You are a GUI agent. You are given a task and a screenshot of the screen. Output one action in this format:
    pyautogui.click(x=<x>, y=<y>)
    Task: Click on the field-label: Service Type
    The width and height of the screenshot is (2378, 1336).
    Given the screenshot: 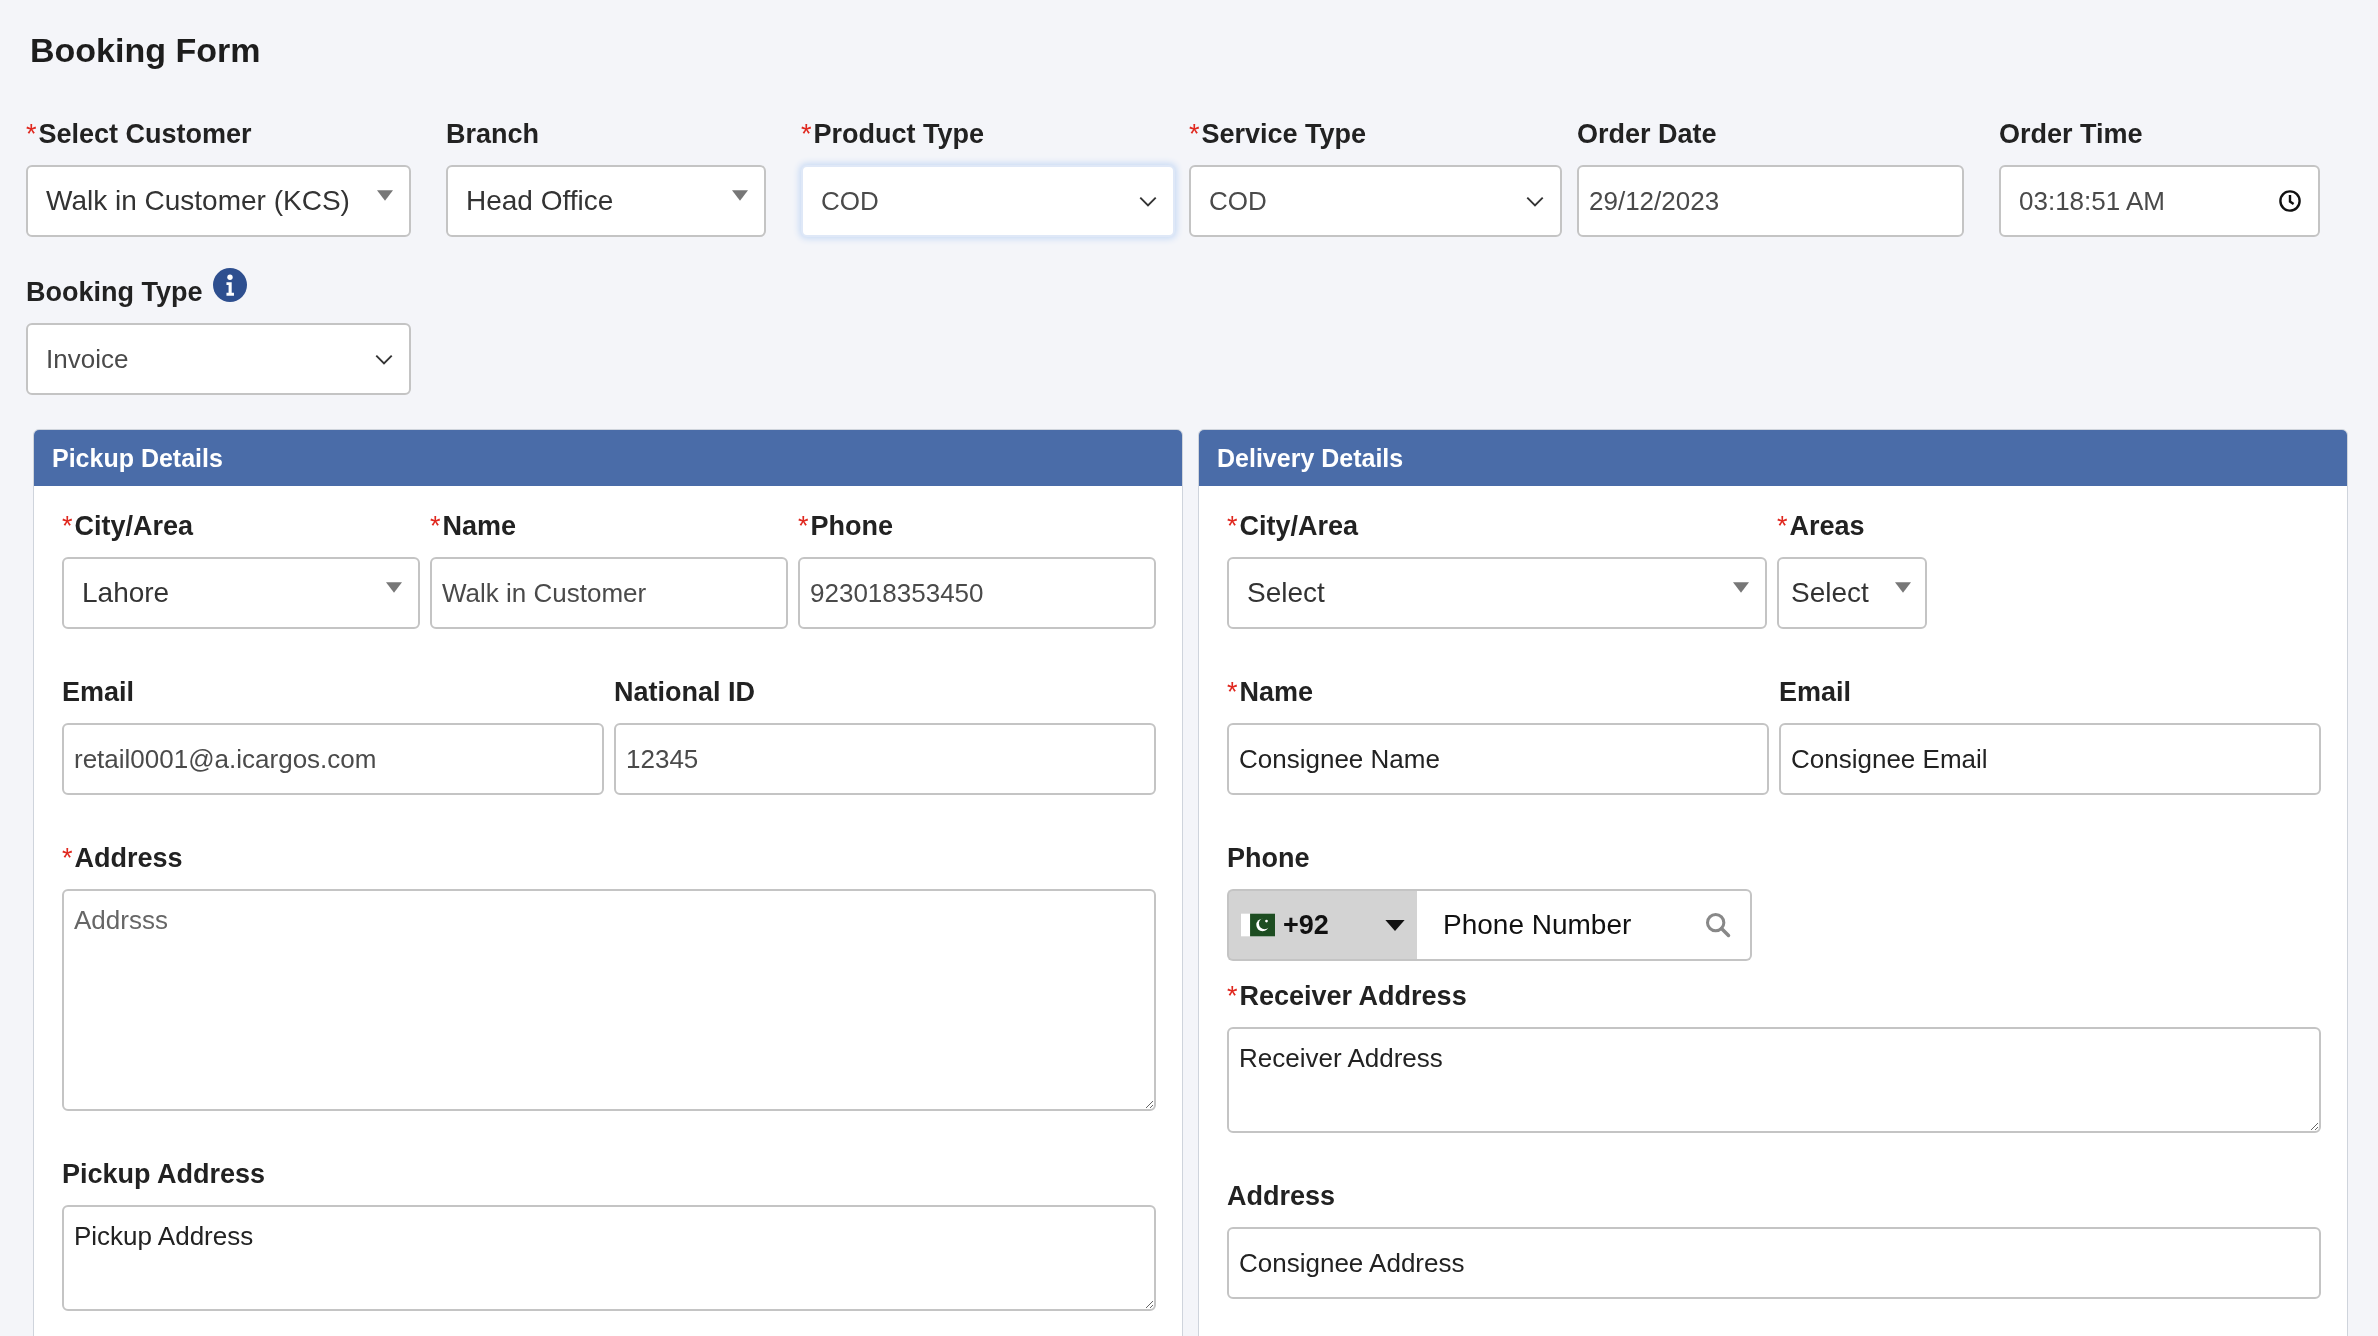 What is the action you would take?
    pyautogui.click(x=1284, y=134)
    